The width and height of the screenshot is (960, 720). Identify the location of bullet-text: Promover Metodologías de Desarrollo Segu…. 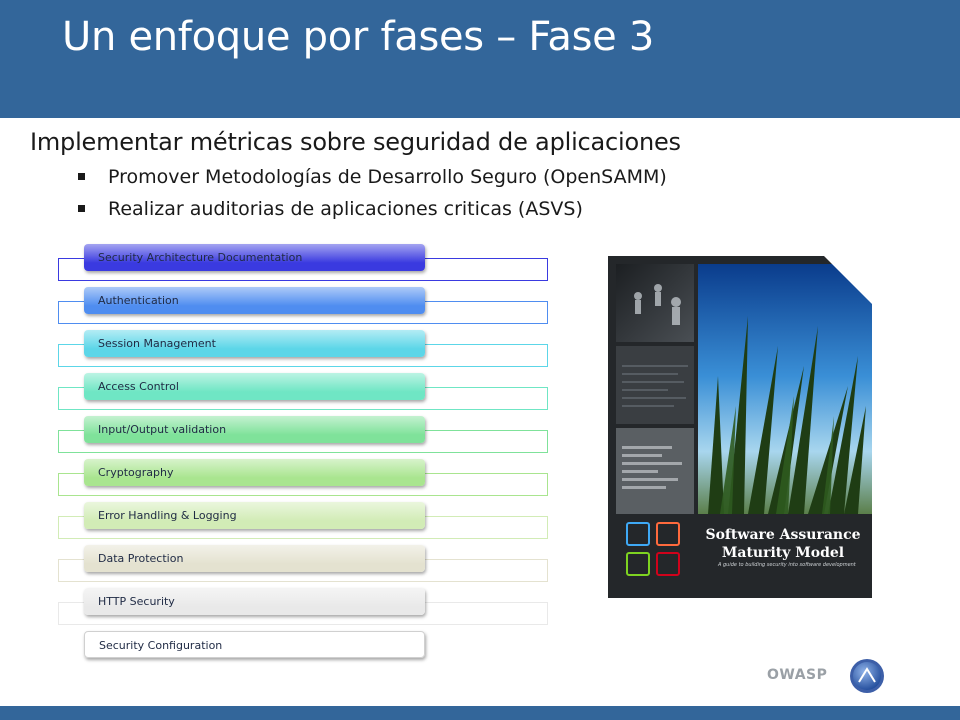
(387, 177).